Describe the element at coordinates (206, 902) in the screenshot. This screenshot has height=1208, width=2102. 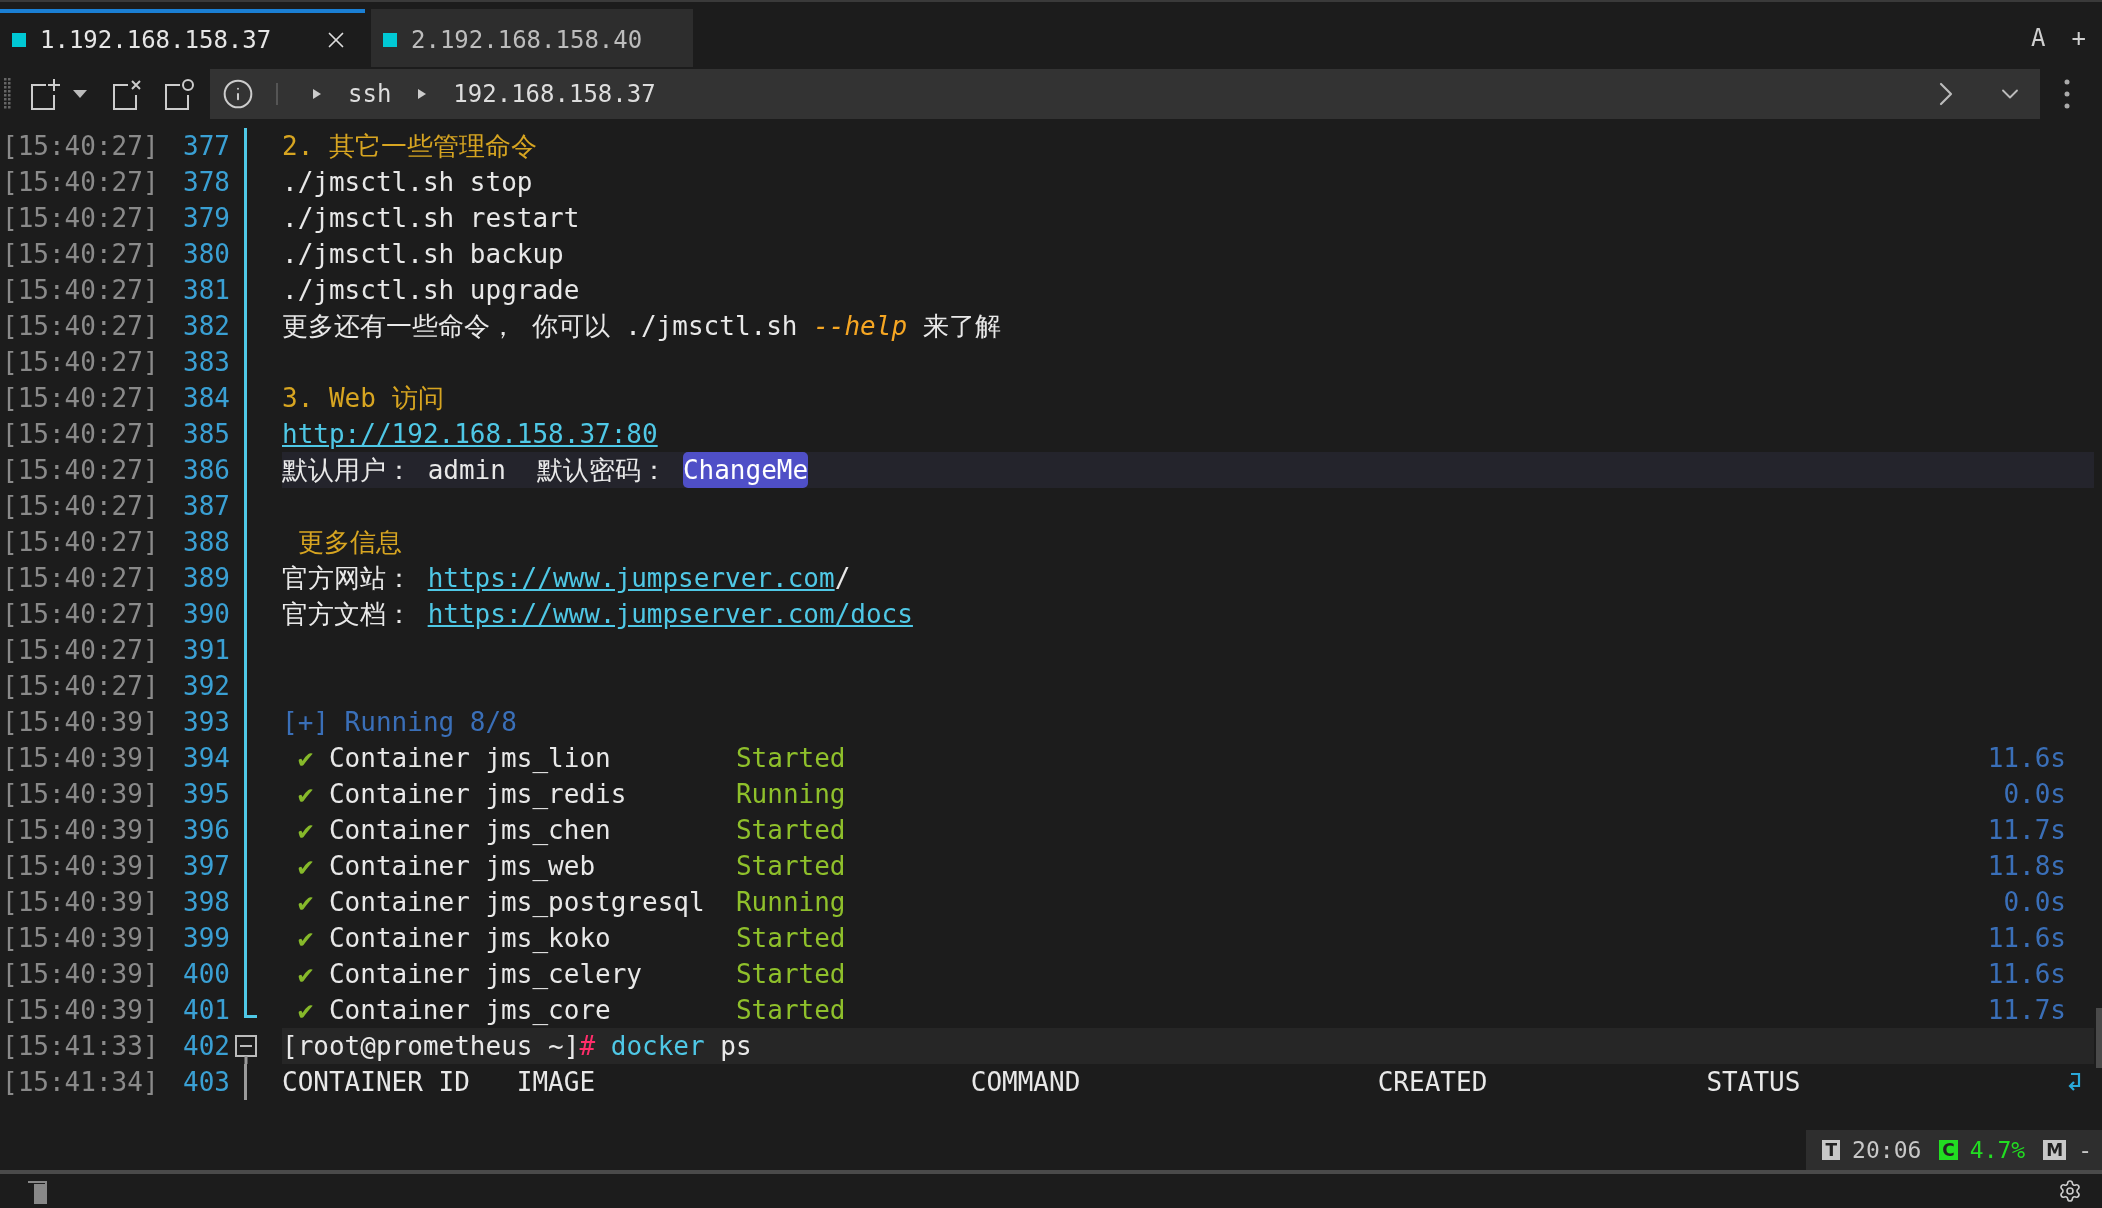
I see `line-number: 398` at that location.